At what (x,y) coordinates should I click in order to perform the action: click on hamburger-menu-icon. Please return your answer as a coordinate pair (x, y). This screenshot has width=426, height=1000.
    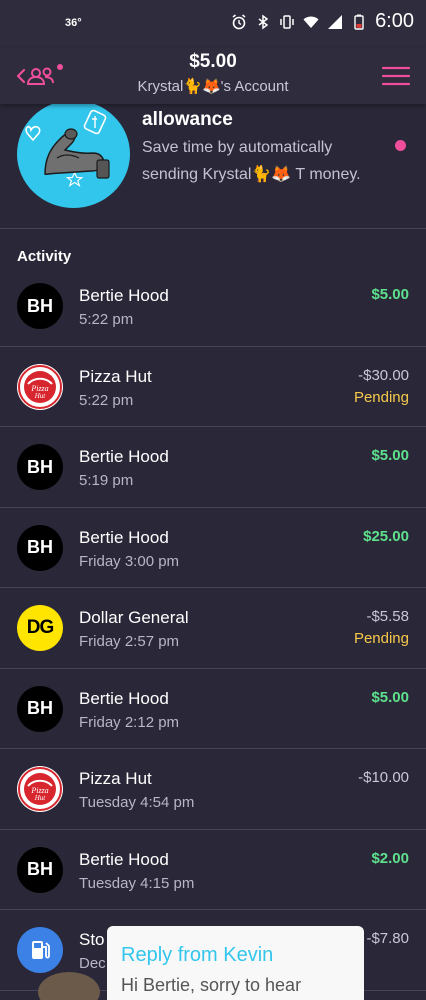
    Looking at the image, I should click on (396, 76).